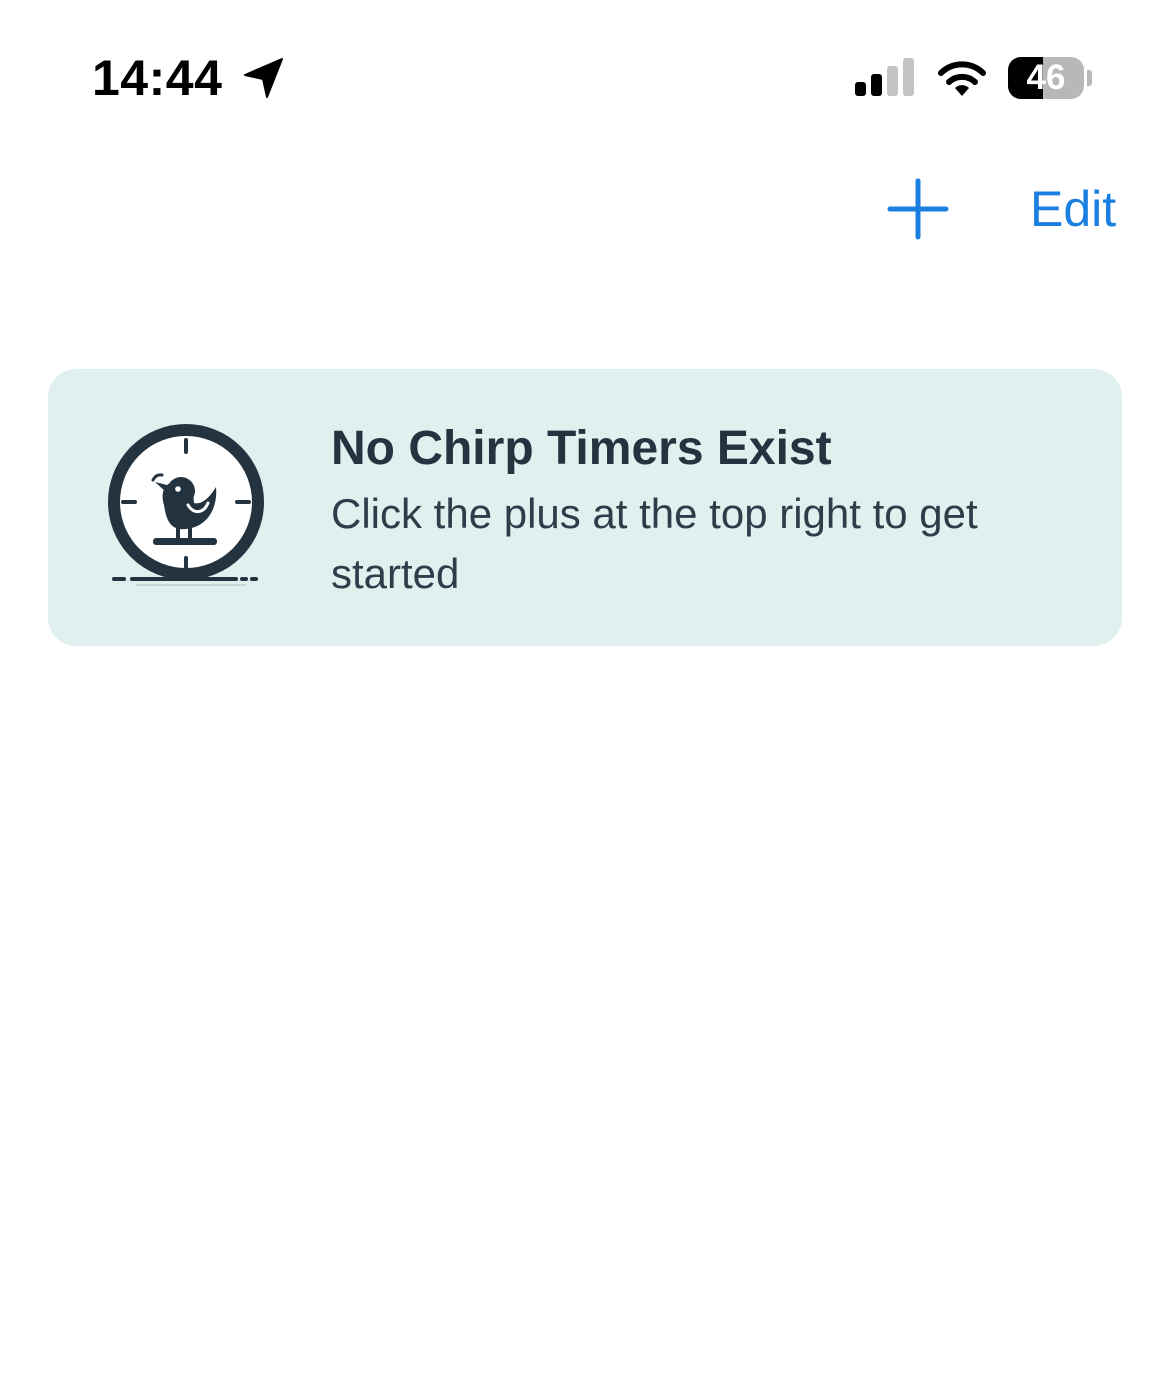  I want to click on battery-level-text: 46, so click(1046, 77).